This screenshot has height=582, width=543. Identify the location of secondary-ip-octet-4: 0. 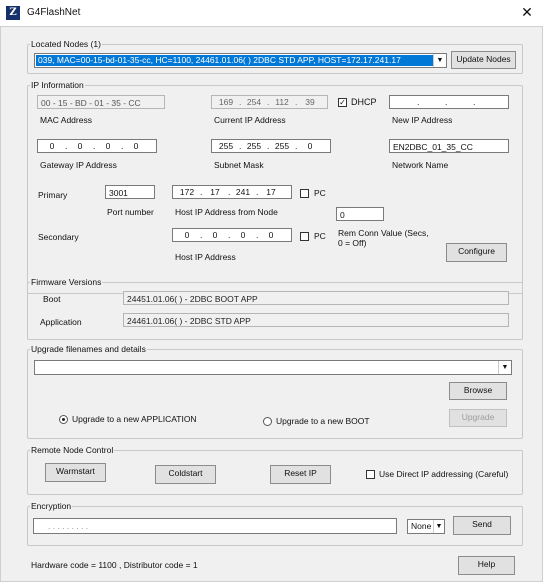
(271, 235).